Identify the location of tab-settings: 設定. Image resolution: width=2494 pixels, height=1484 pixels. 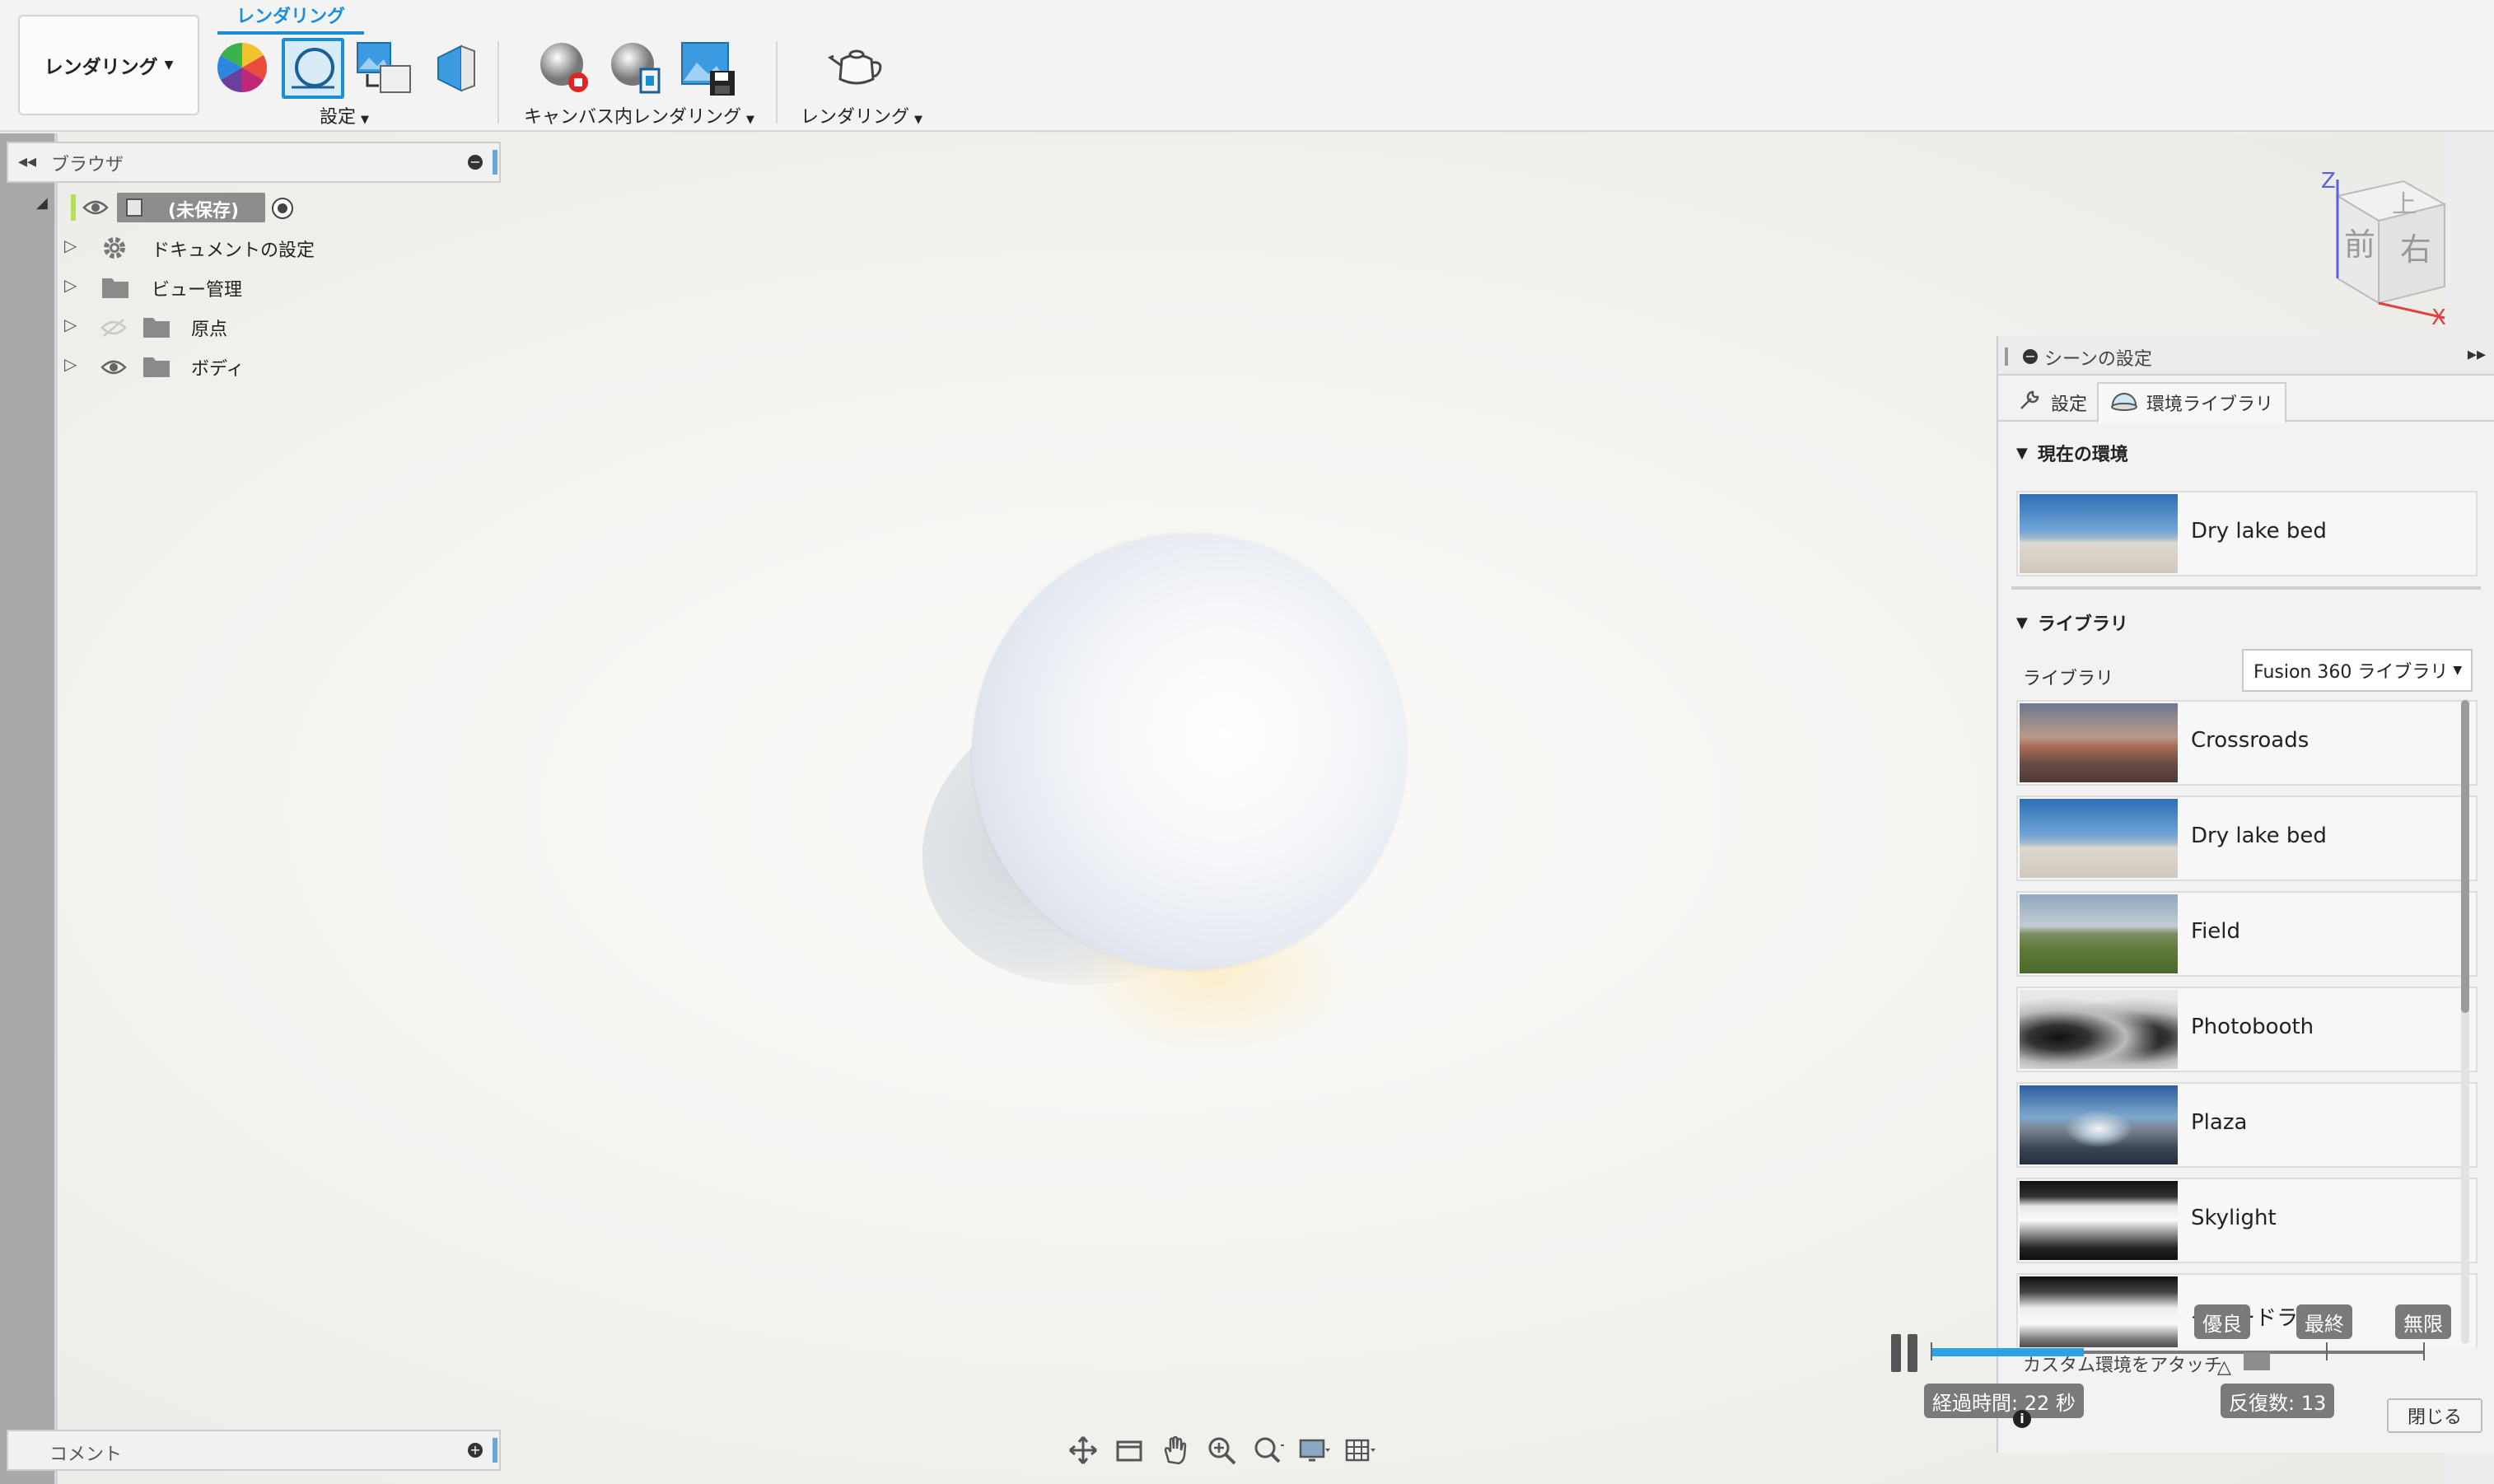
(2052, 402).